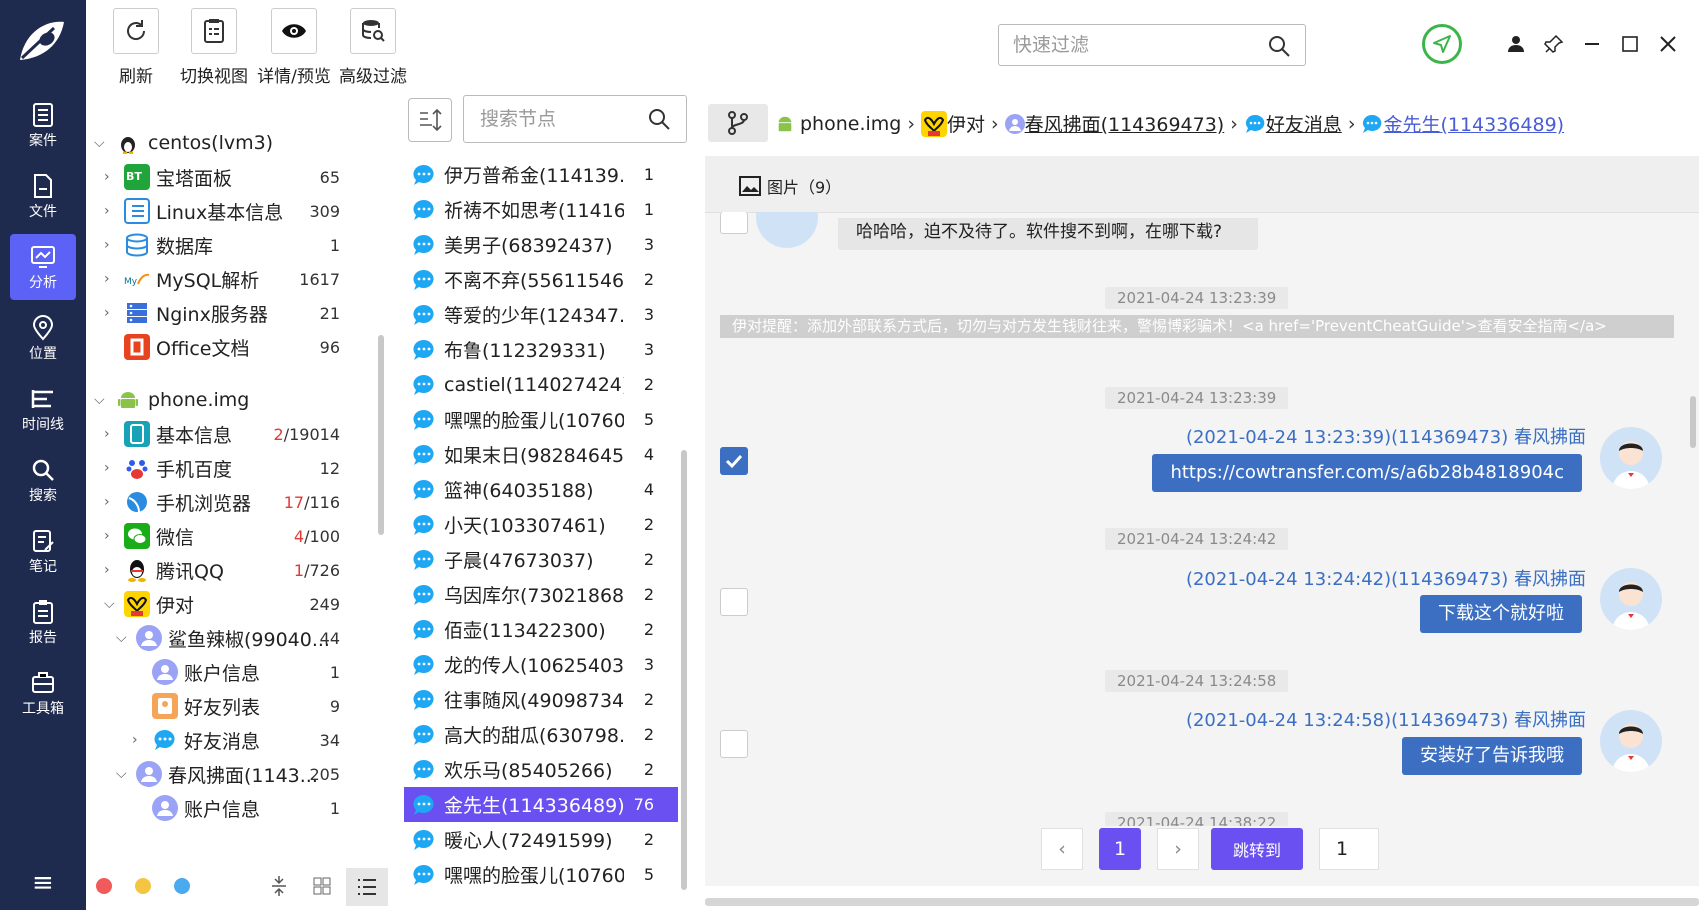  What do you see at coordinates (230, 279) in the screenshot?
I see `tree-node-mysql: › My MySQL解析 1617` at bounding box center [230, 279].